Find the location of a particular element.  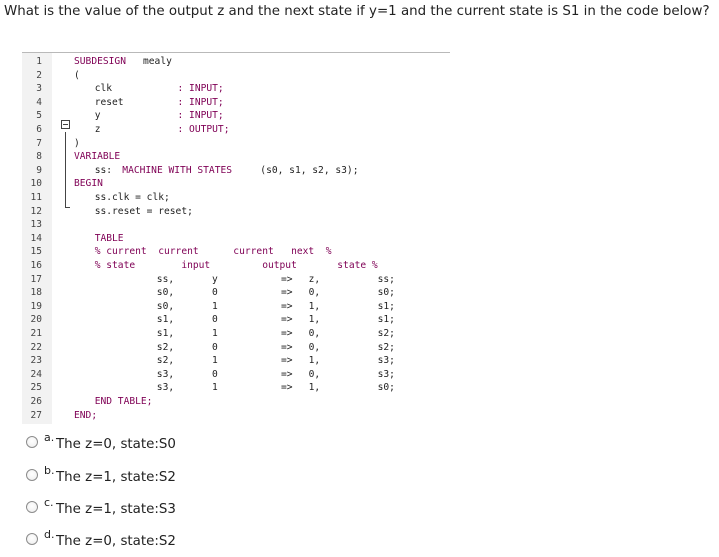

code-token: s3, is located at coordinates (165, 388).